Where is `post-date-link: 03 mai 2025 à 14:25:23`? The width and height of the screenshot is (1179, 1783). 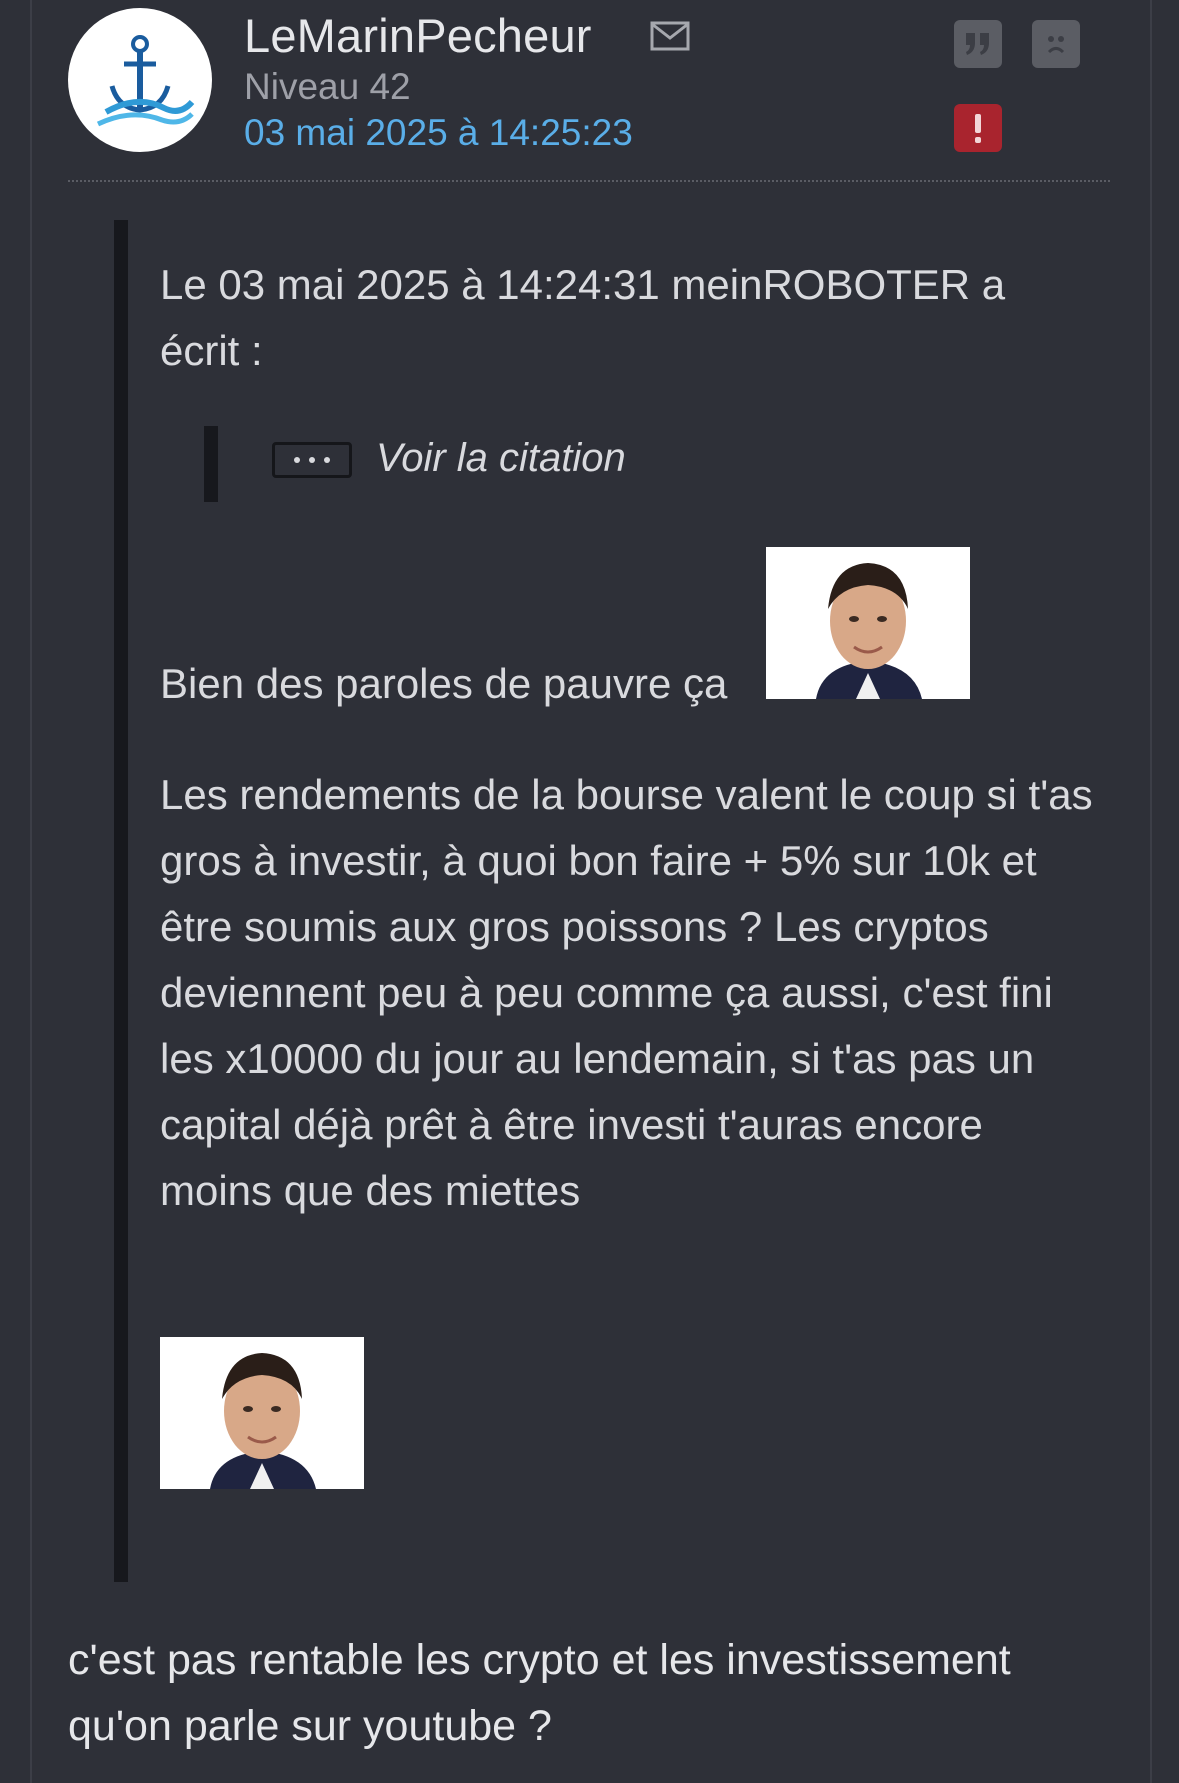 post-date-link: 03 mai 2025 à 14:25:23 is located at coordinates (438, 133).